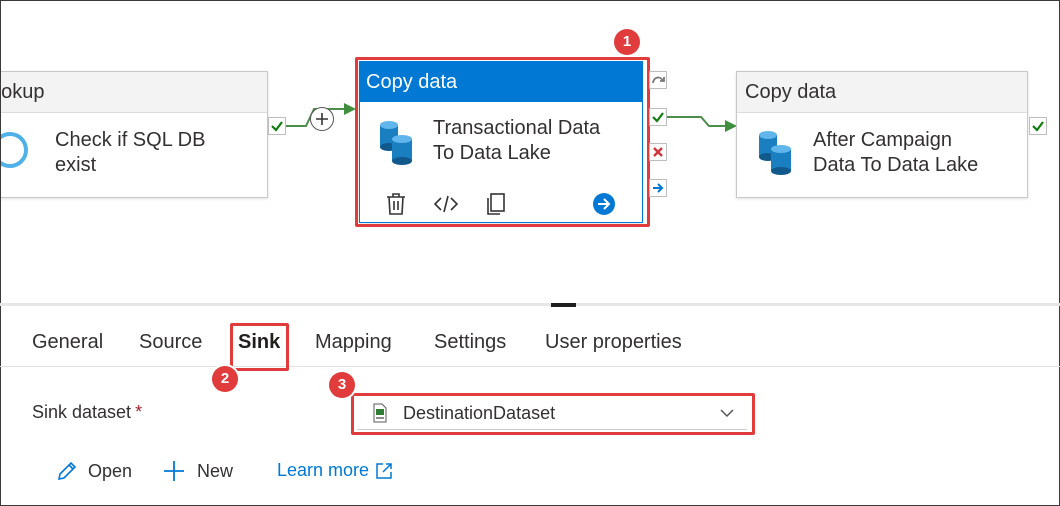 The height and width of the screenshot is (506, 1060). I want to click on copy1-failure-port, so click(658, 152).